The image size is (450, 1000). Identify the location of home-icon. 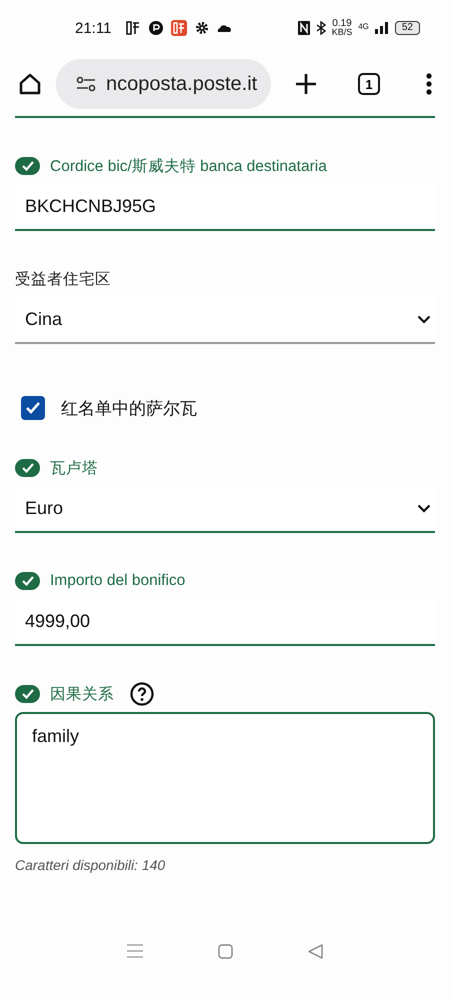
(30, 84).